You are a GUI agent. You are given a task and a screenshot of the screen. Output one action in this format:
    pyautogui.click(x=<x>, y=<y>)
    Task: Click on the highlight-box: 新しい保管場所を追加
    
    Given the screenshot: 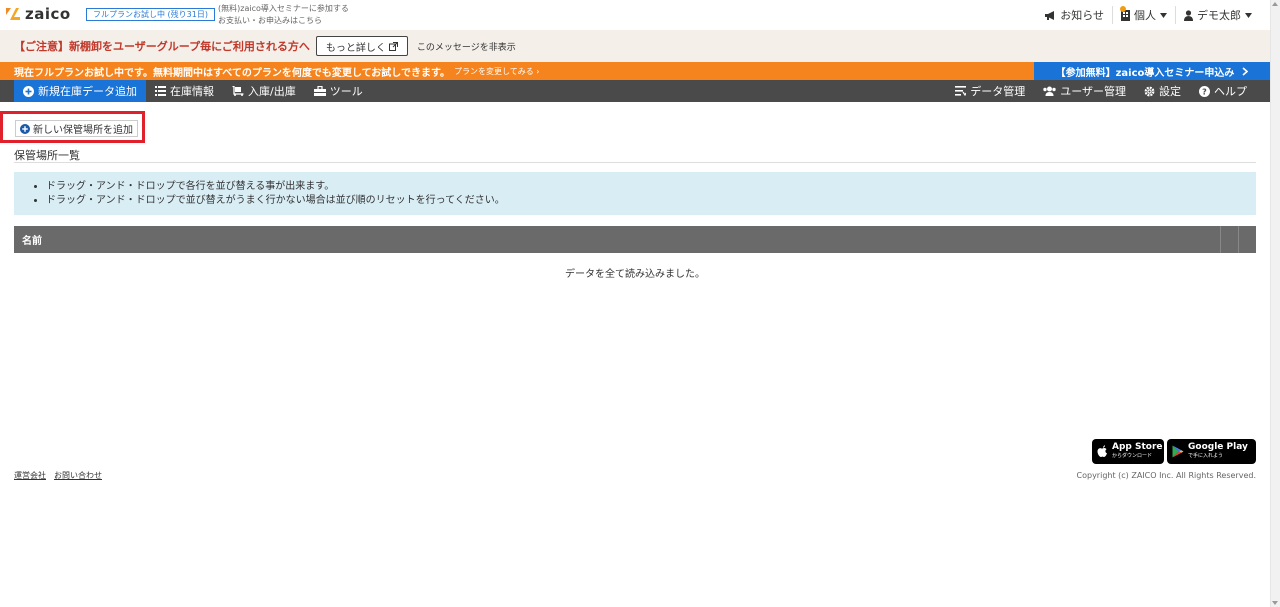 What is the action you would take?
    pyautogui.click(x=72, y=127)
    